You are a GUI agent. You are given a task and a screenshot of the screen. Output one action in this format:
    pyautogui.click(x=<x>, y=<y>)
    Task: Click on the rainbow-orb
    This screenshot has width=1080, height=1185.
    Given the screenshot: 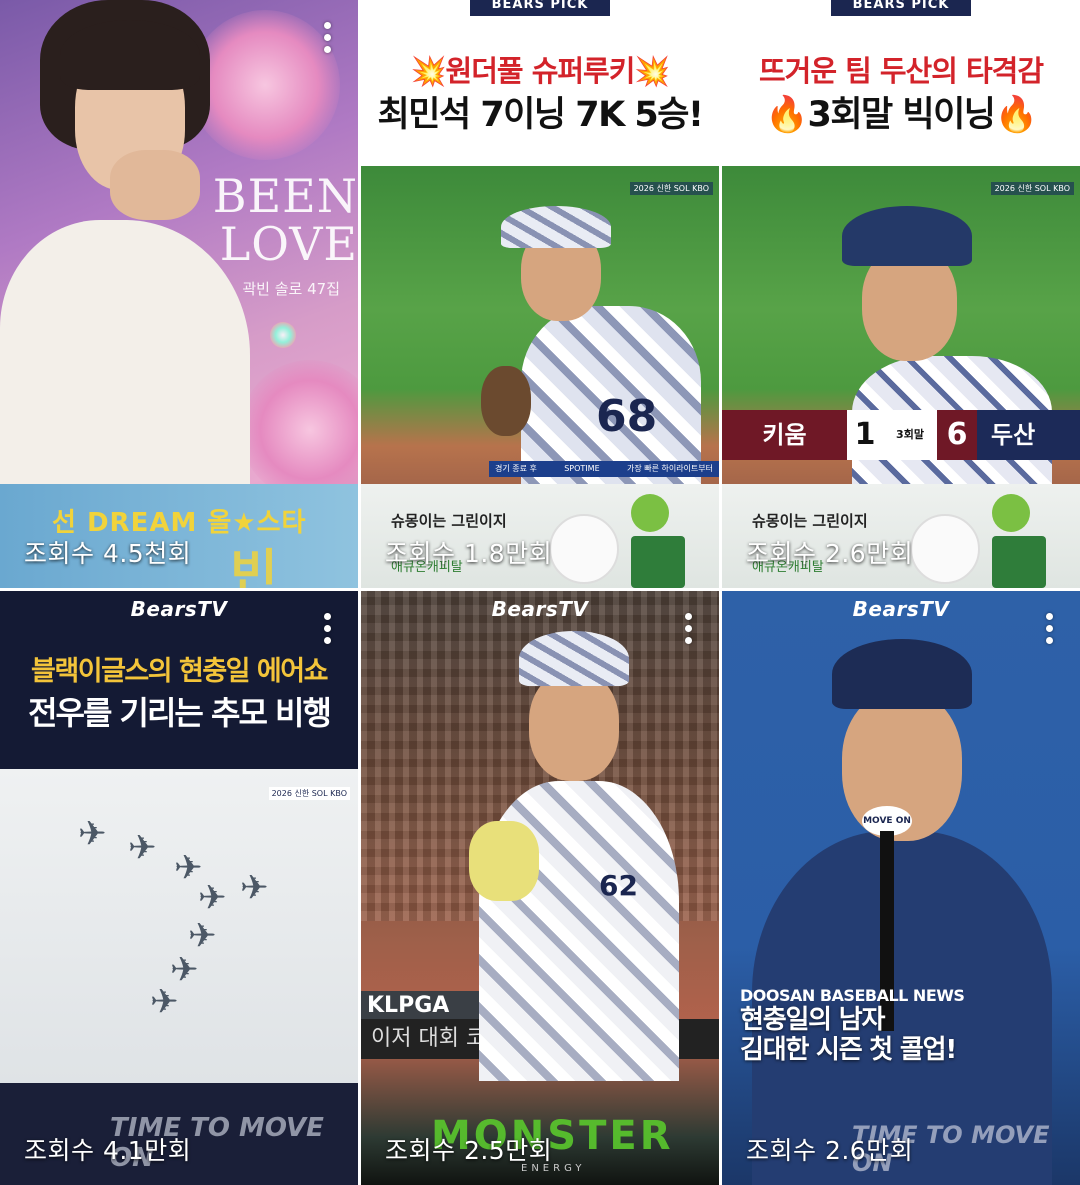 What is the action you would take?
    pyautogui.click(x=283, y=335)
    